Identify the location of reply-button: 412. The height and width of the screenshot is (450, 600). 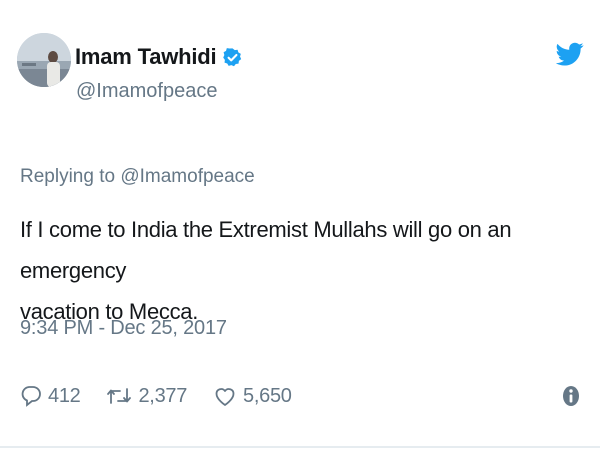
(50, 396).